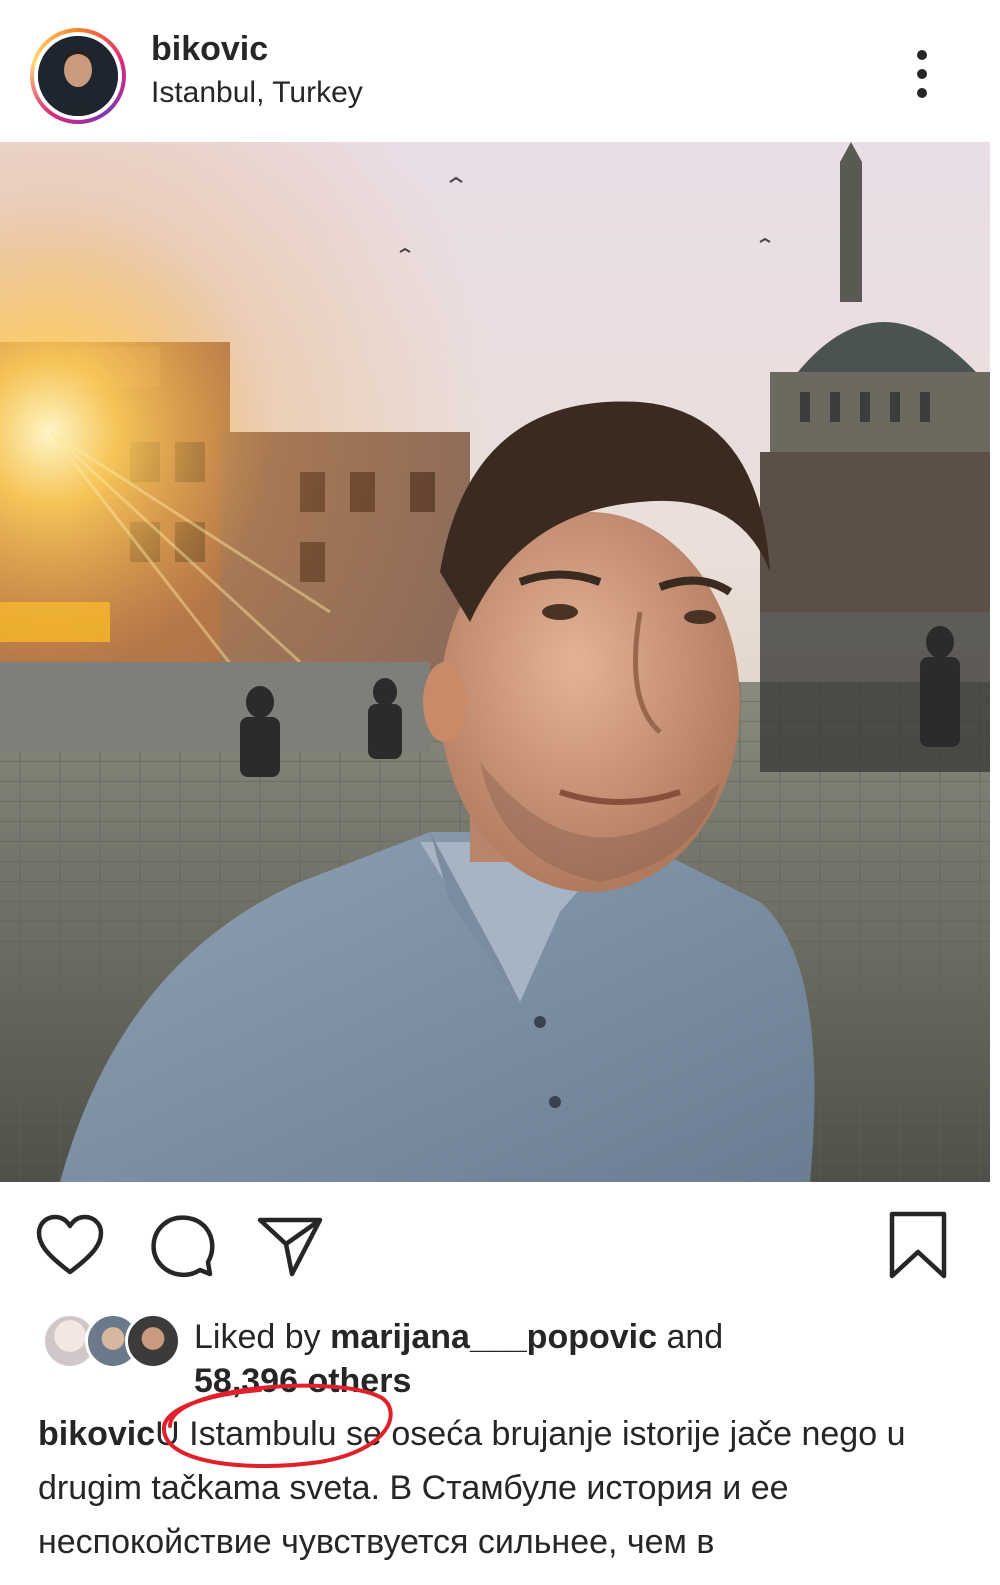 This screenshot has width=1000, height=1585. What do you see at coordinates (70, 1245) in the screenshot?
I see `heart-icon` at bounding box center [70, 1245].